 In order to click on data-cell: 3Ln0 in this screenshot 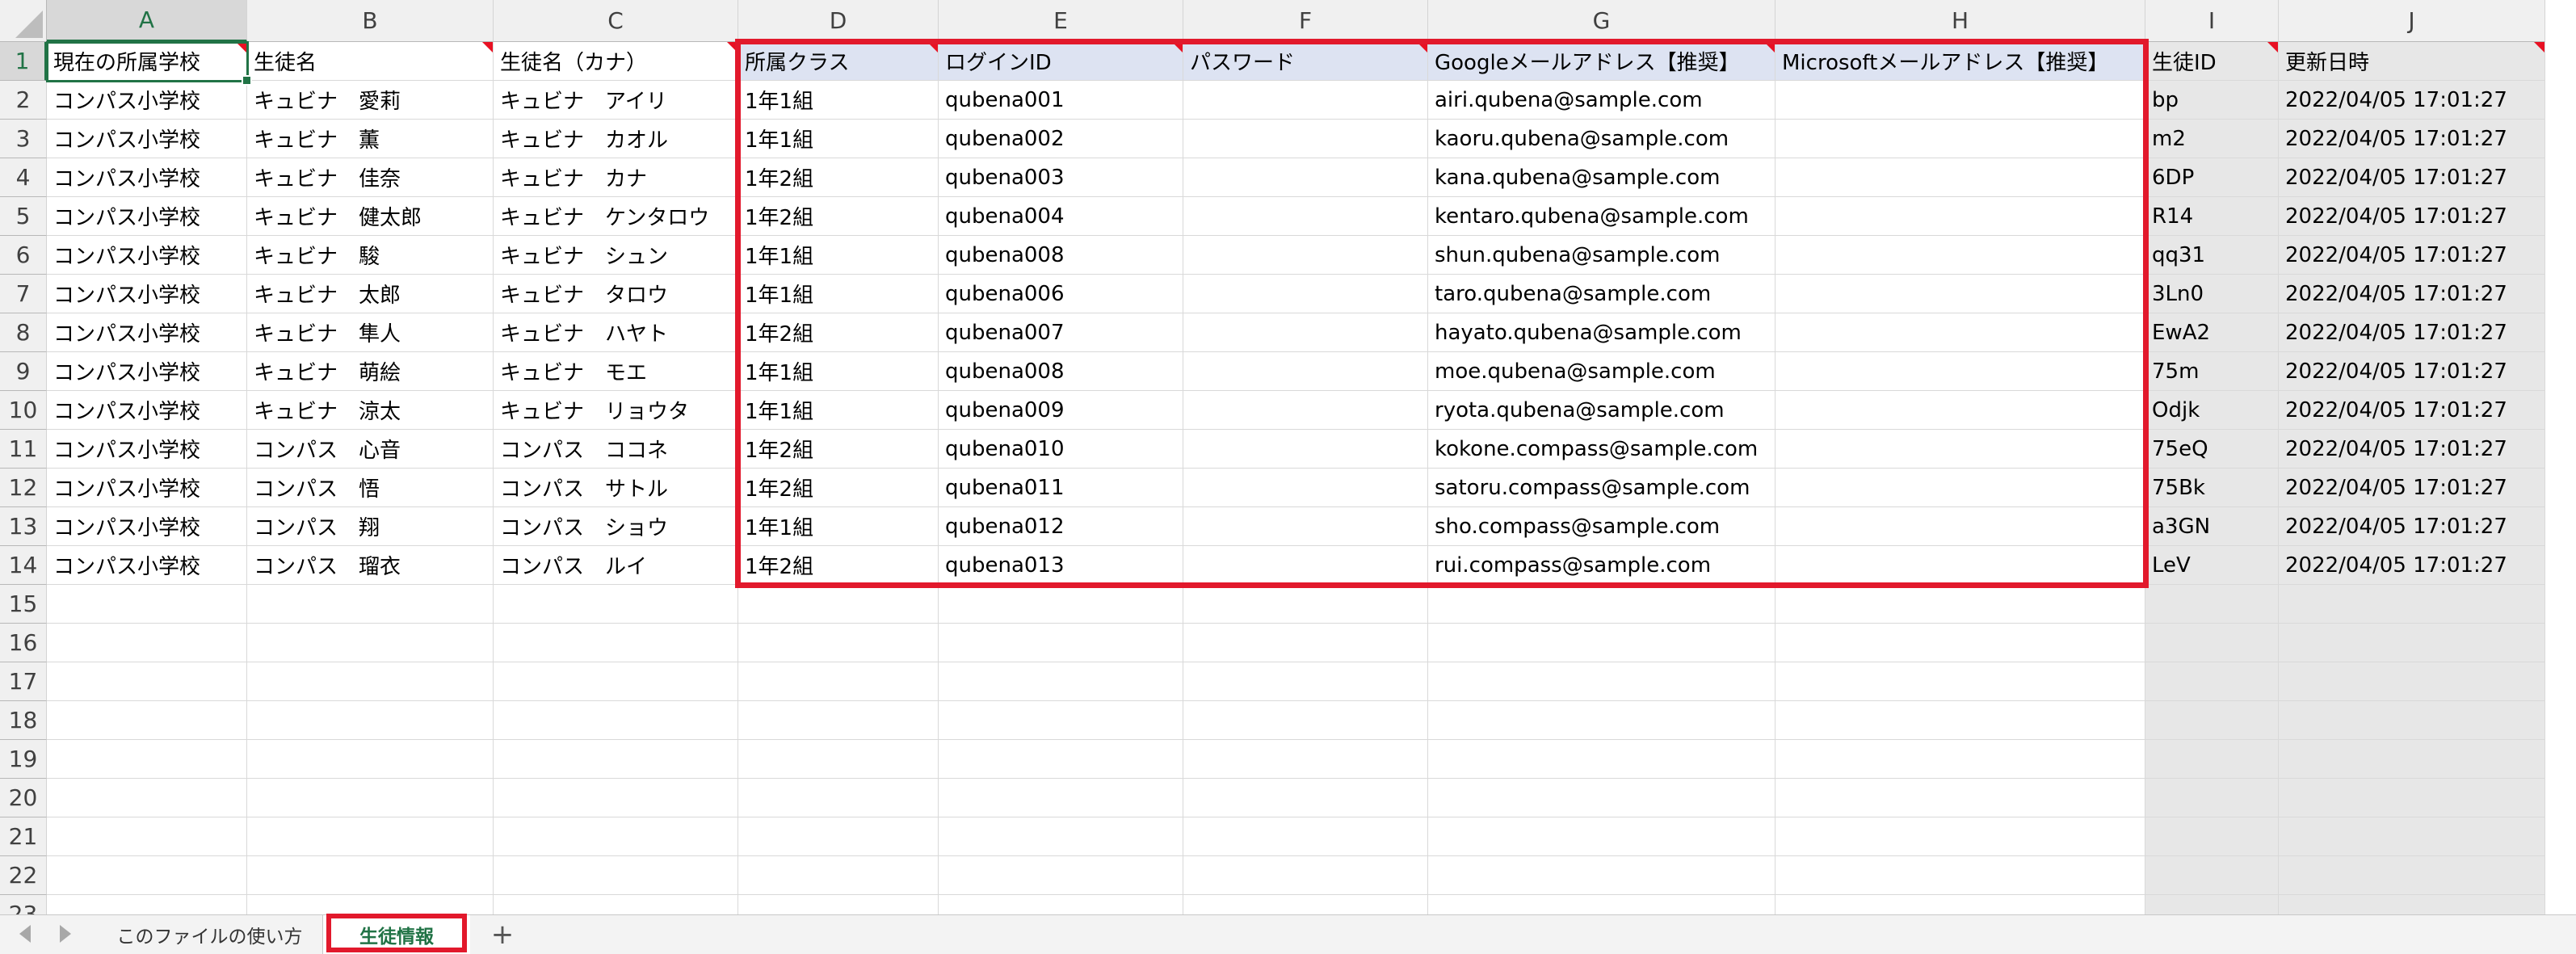, I will do `click(2212, 294)`.